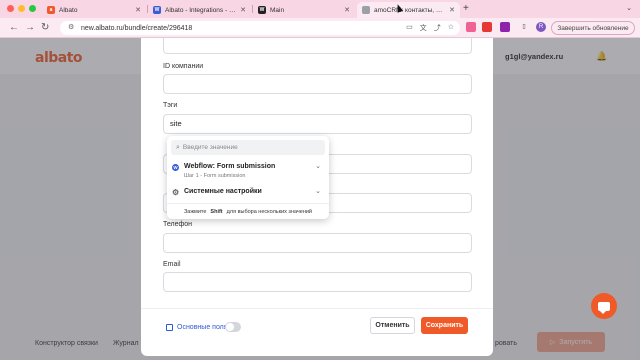 The height and width of the screenshot is (360, 640). What do you see at coordinates (137, 28) in the screenshot?
I see `url-text: new.albato.ru/bundle/create/296418` at bounding box center [137, 28].